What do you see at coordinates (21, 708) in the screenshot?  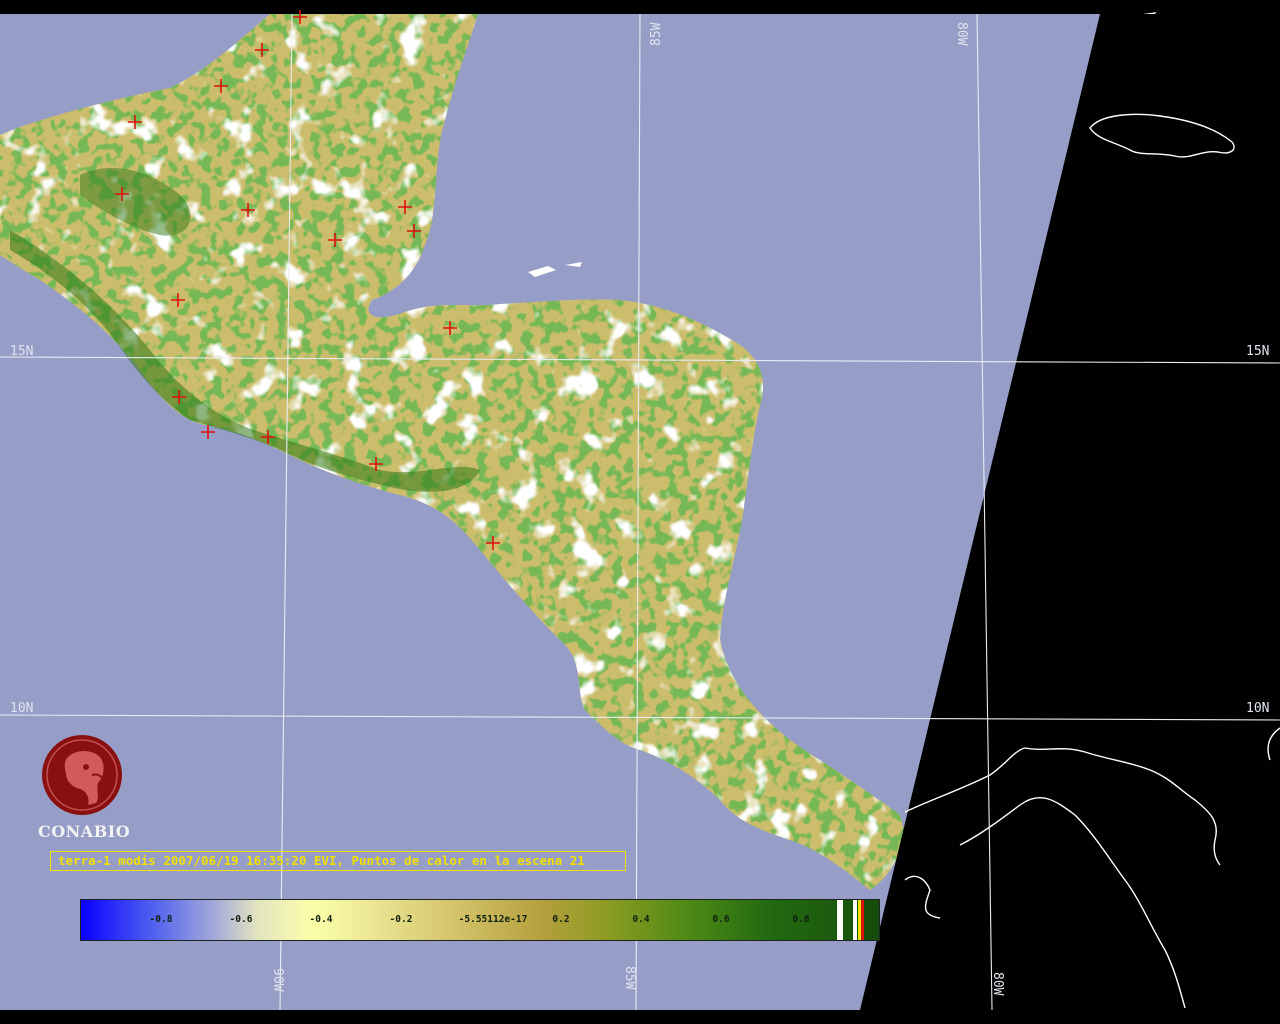 I see `lat-label-left-10n: 10N` at bounding box center [21, 708].